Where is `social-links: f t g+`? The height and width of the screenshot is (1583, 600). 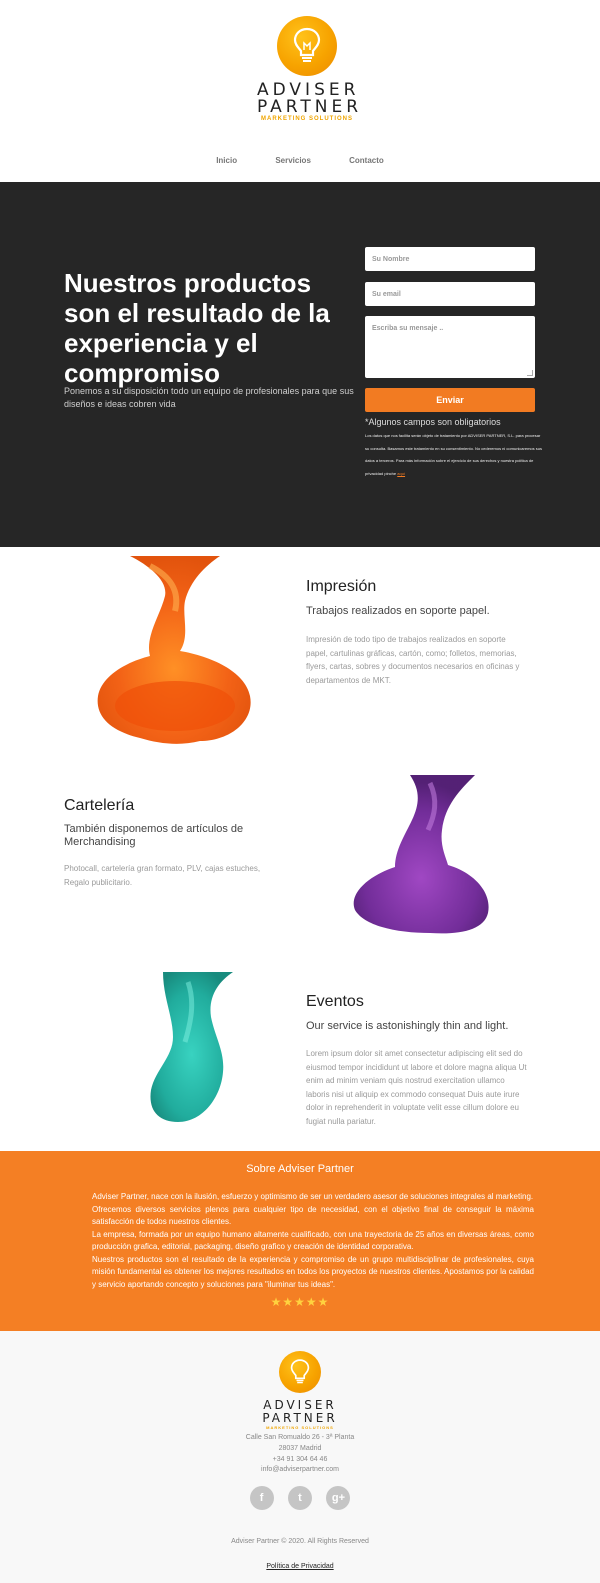
social-links: f t g+ is located at coordinates (300, 1498).